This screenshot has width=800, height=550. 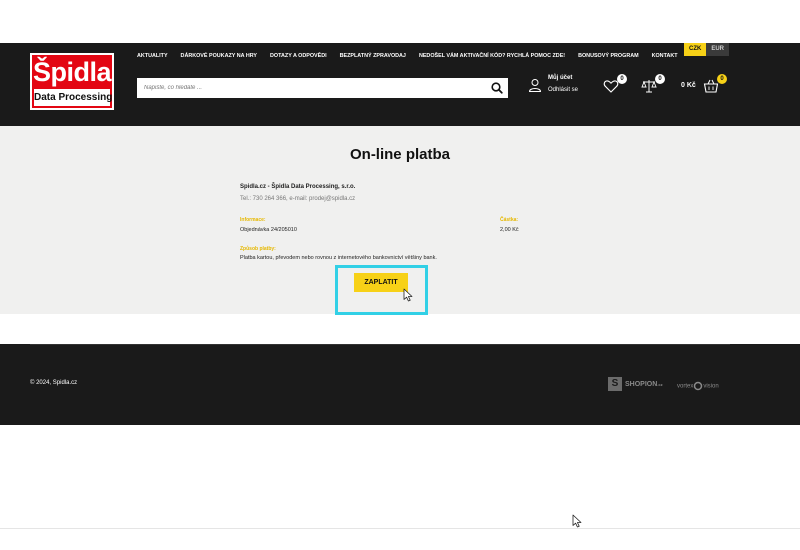 I want to click on shopion-text: SHOPION, so click(x=641, y=384).